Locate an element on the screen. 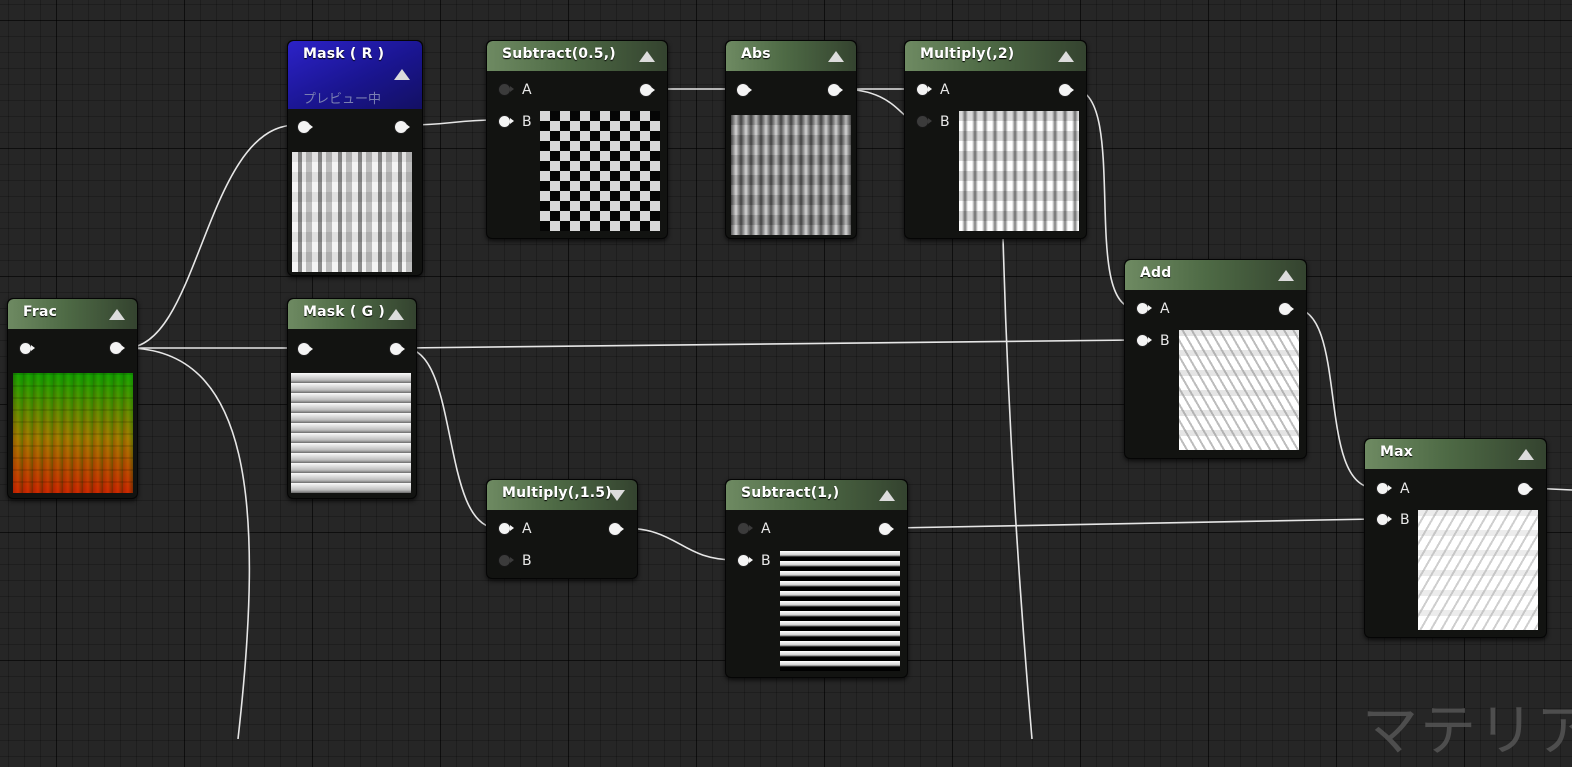 Image resolution: width=1572 pixels, height=767 pixels. node-header: Abs is located at coordinates (791, 56).